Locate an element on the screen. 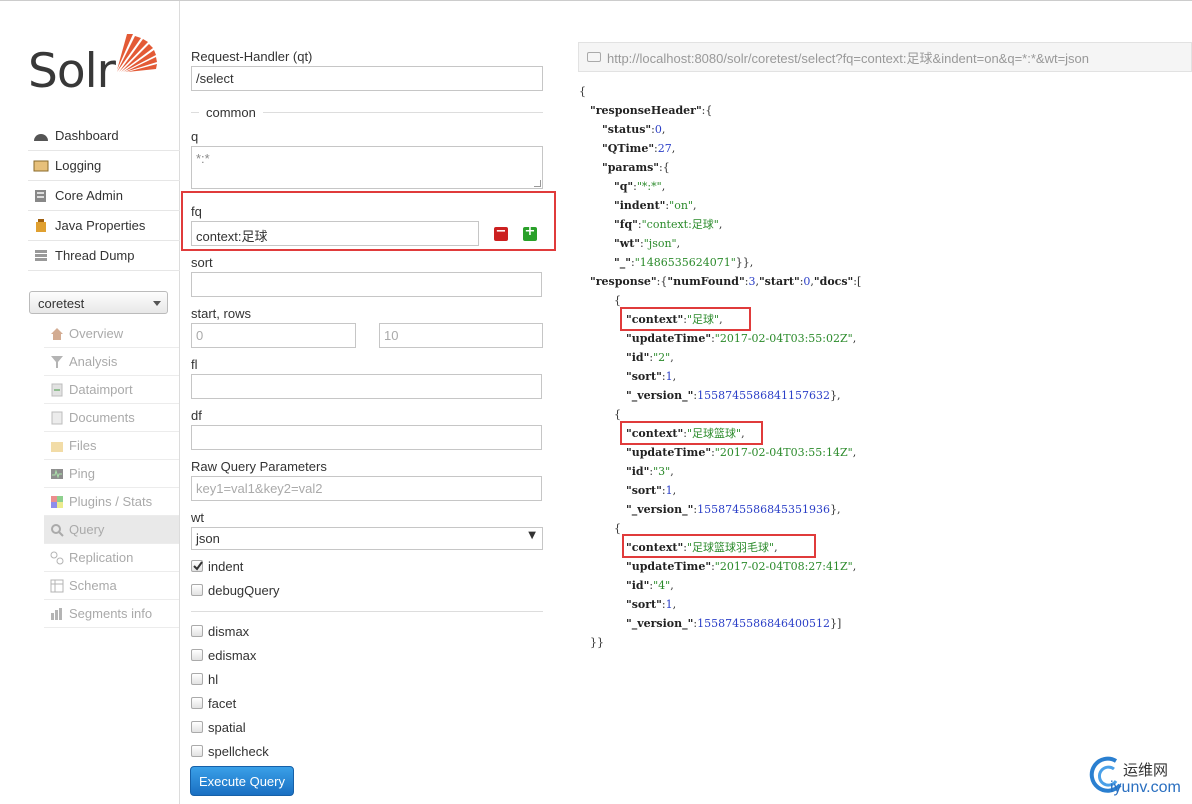 This screenshot has height=804, width=1192. json-line: "updateTime":"2017-02-04T08:27:41Z", is located at coordinates (741, 566).